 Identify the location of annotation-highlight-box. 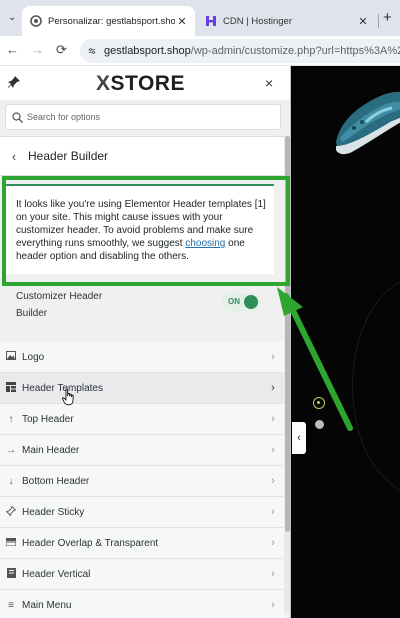
(146, 231).